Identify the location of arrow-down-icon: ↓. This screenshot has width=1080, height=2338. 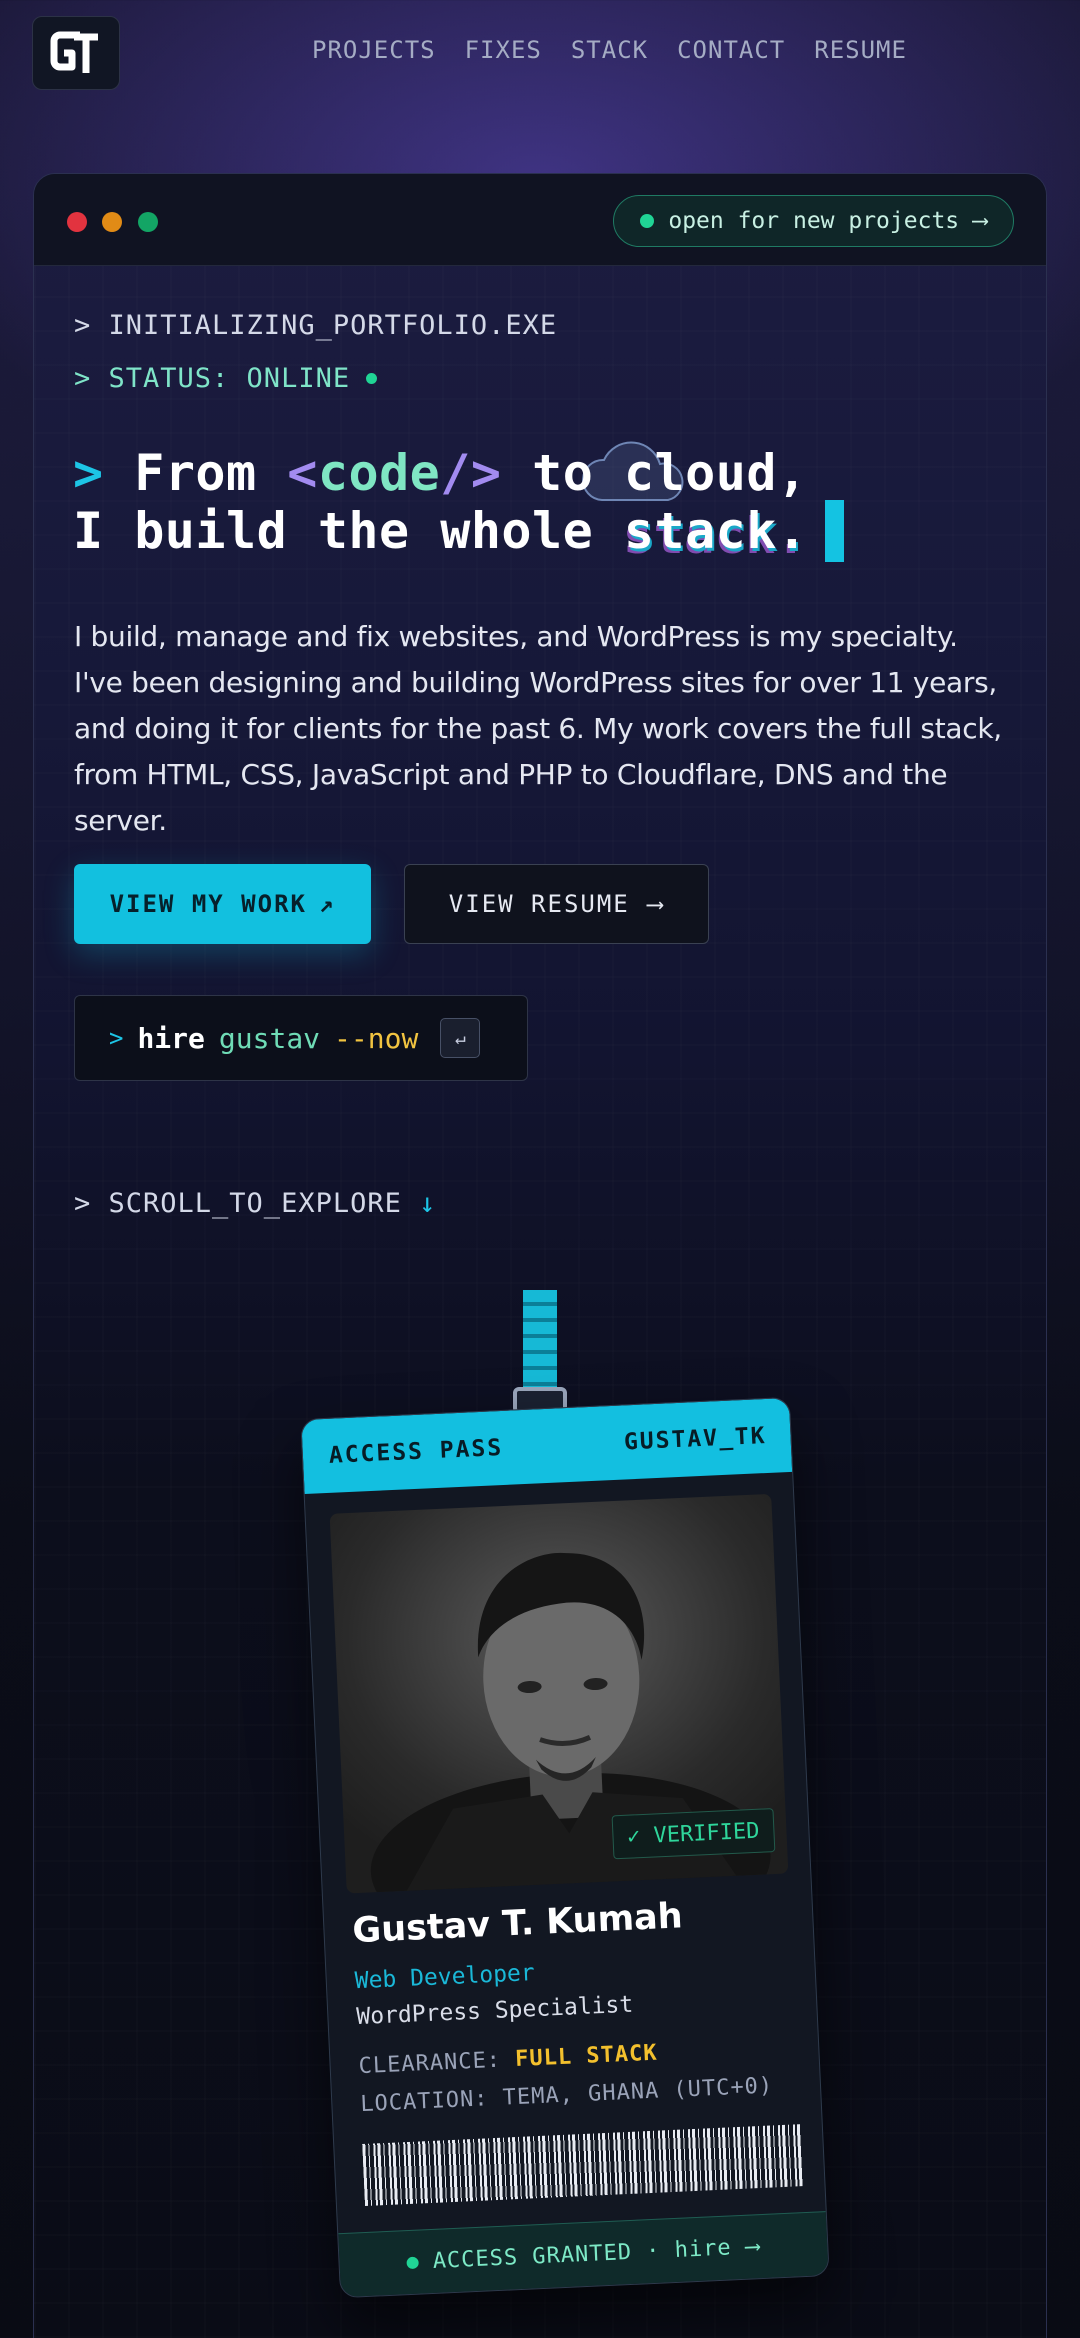
(428, 1203).